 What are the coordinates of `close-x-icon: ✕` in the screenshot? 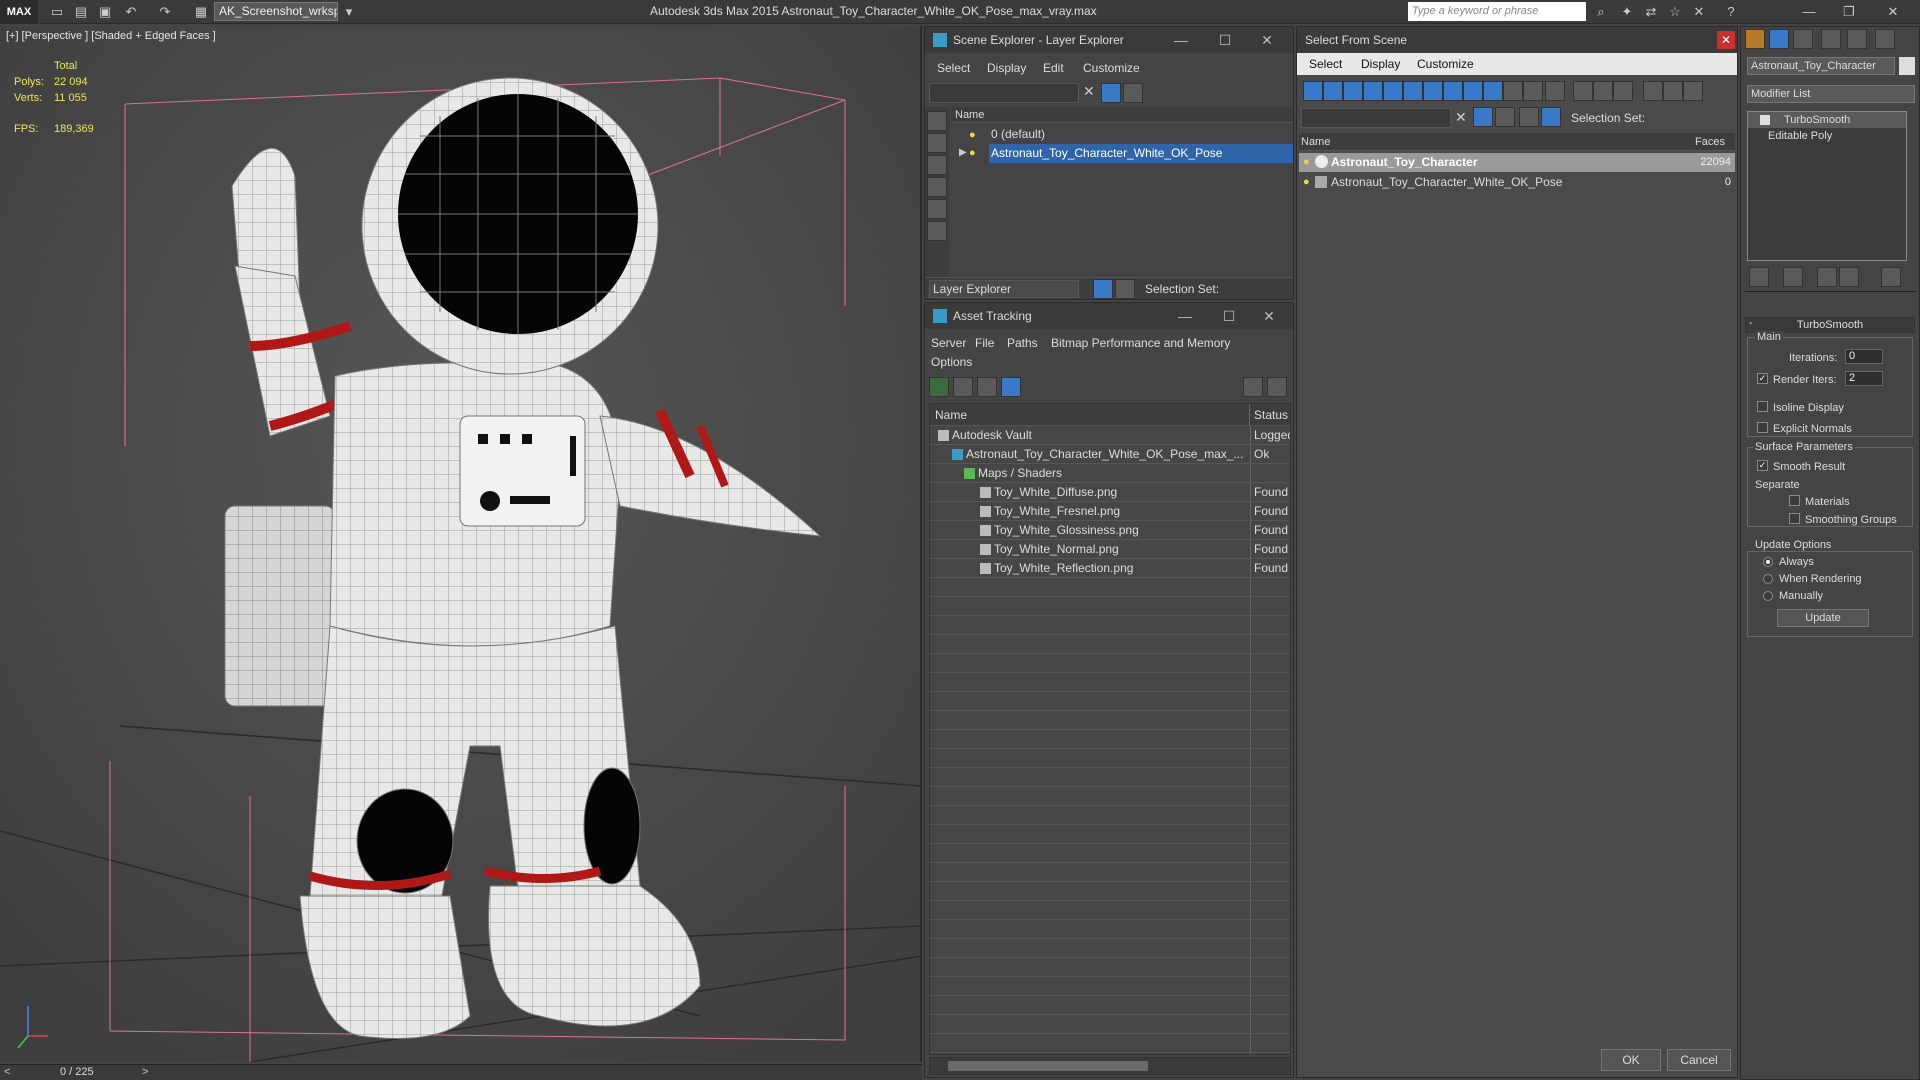 It's located at (1699, 12).